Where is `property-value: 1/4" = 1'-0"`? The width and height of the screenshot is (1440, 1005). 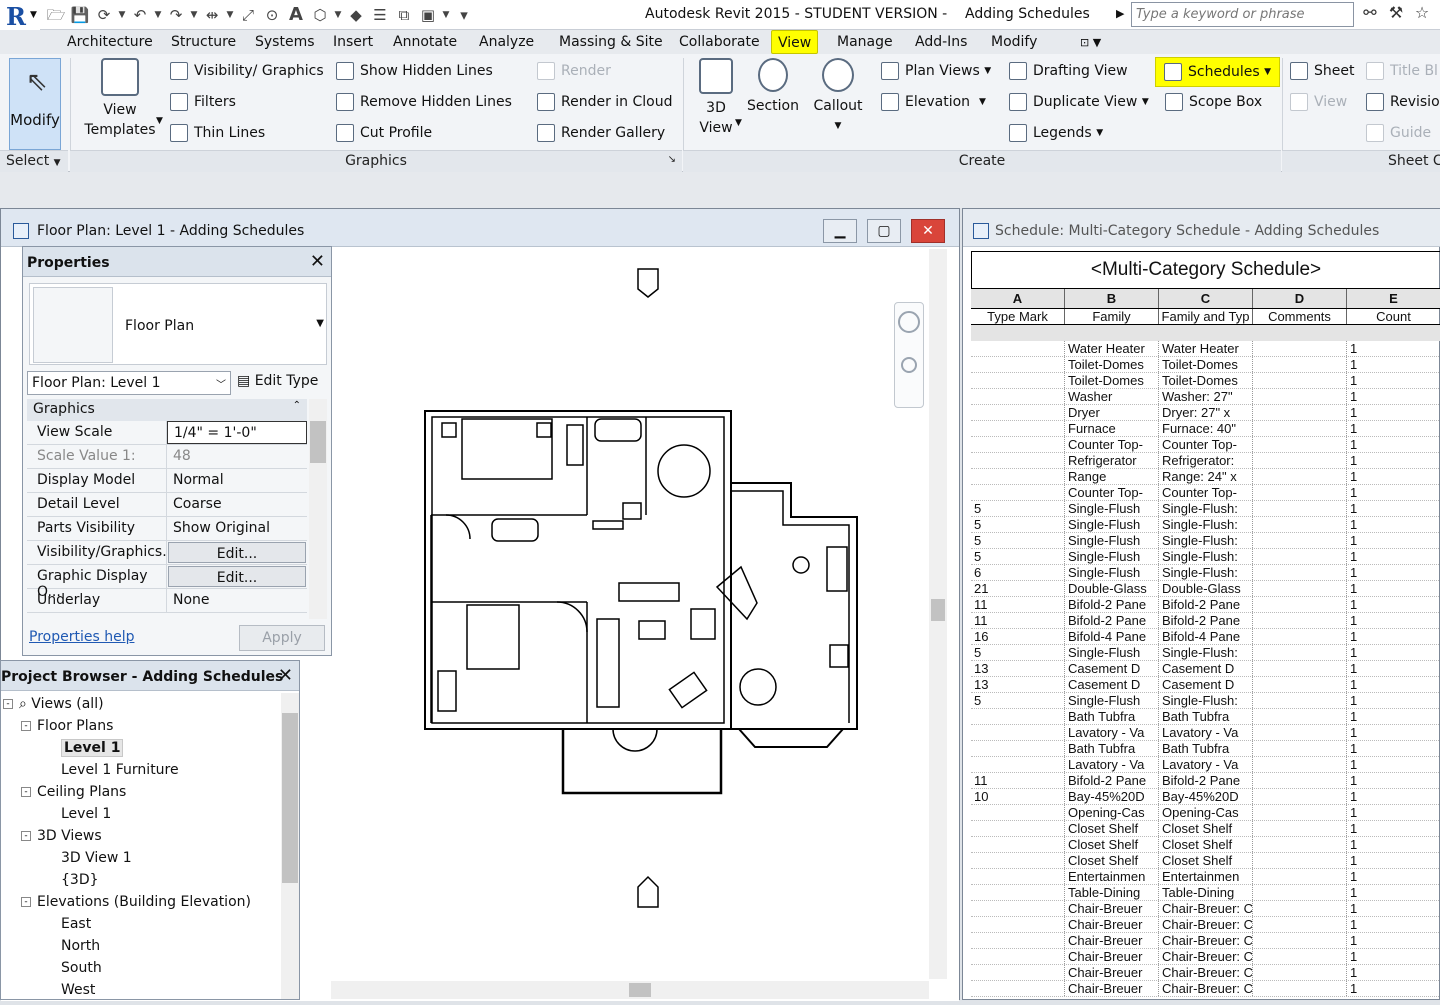 property-value: 1/4" = 1'-0" is located at coordinates (237, 432).